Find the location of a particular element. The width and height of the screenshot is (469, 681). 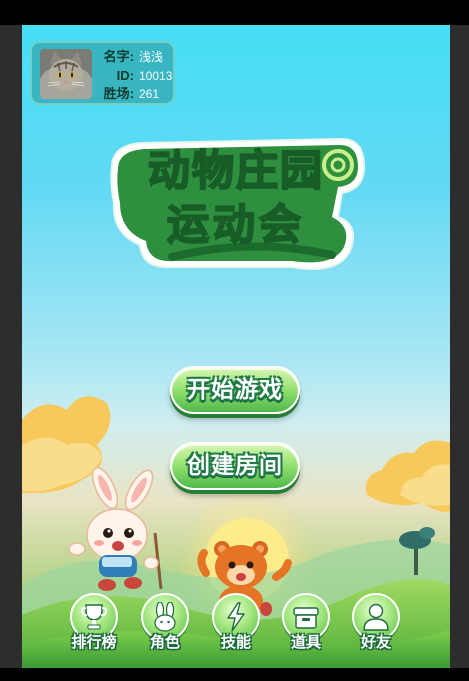

bottom-black-bar is located at coordinates (234, 674).